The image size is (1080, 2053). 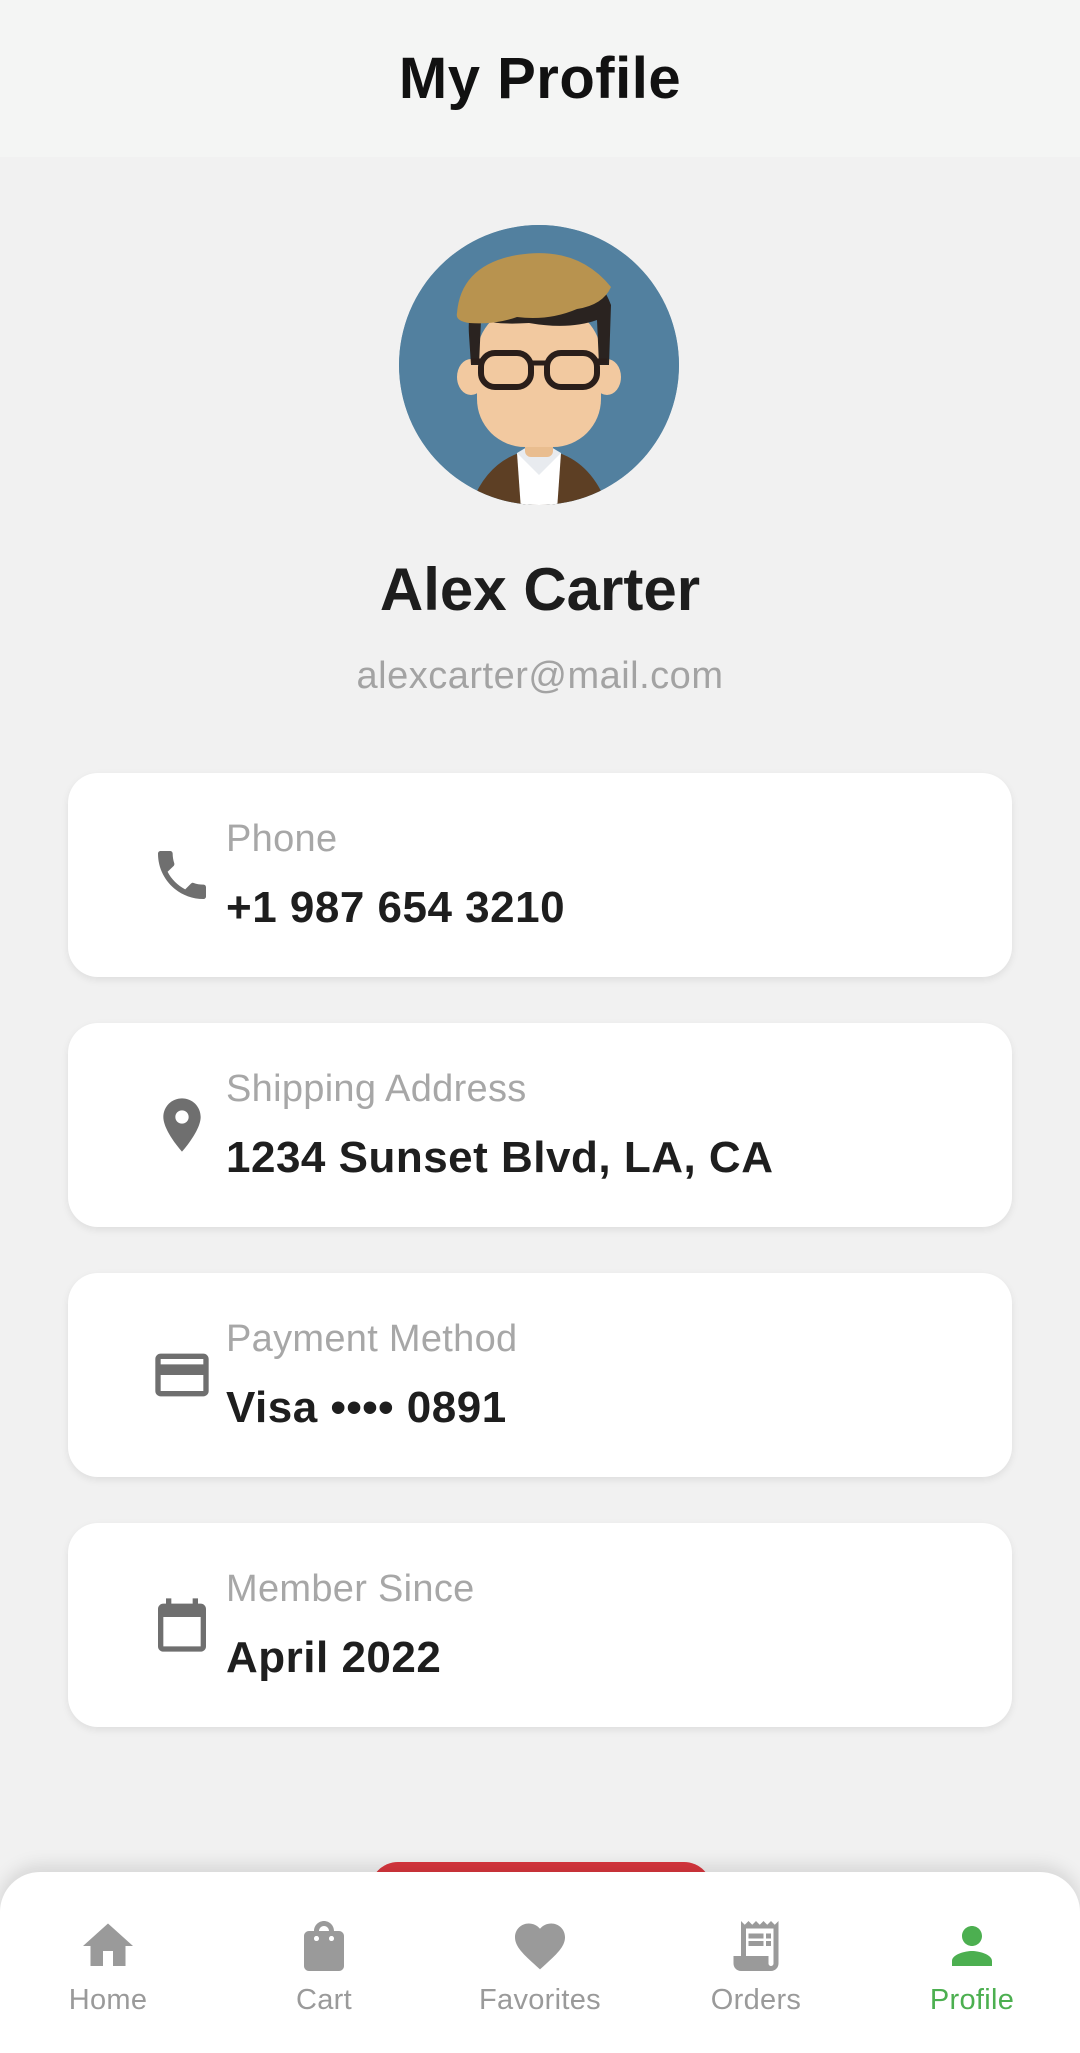 I want to click on page-title: My Profile, so click(x=540, y=78).